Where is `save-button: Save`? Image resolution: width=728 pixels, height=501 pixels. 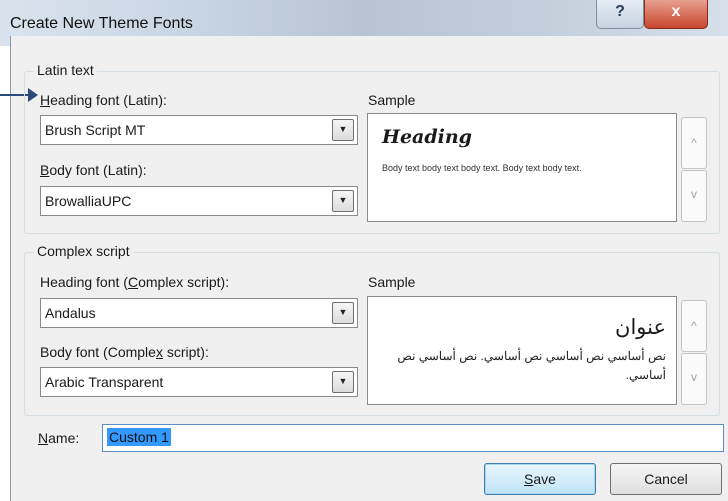 save-button: Save is located at coordinates (540, 479).